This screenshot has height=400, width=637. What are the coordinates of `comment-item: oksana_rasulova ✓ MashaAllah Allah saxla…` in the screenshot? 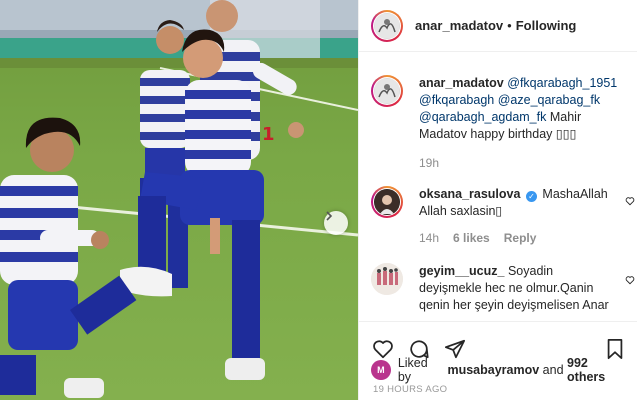 It's located at (498, 209).